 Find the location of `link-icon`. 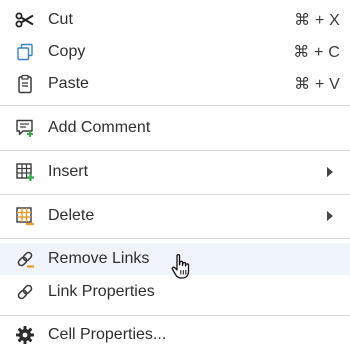

link-icon is located at coordinates (25, 292).